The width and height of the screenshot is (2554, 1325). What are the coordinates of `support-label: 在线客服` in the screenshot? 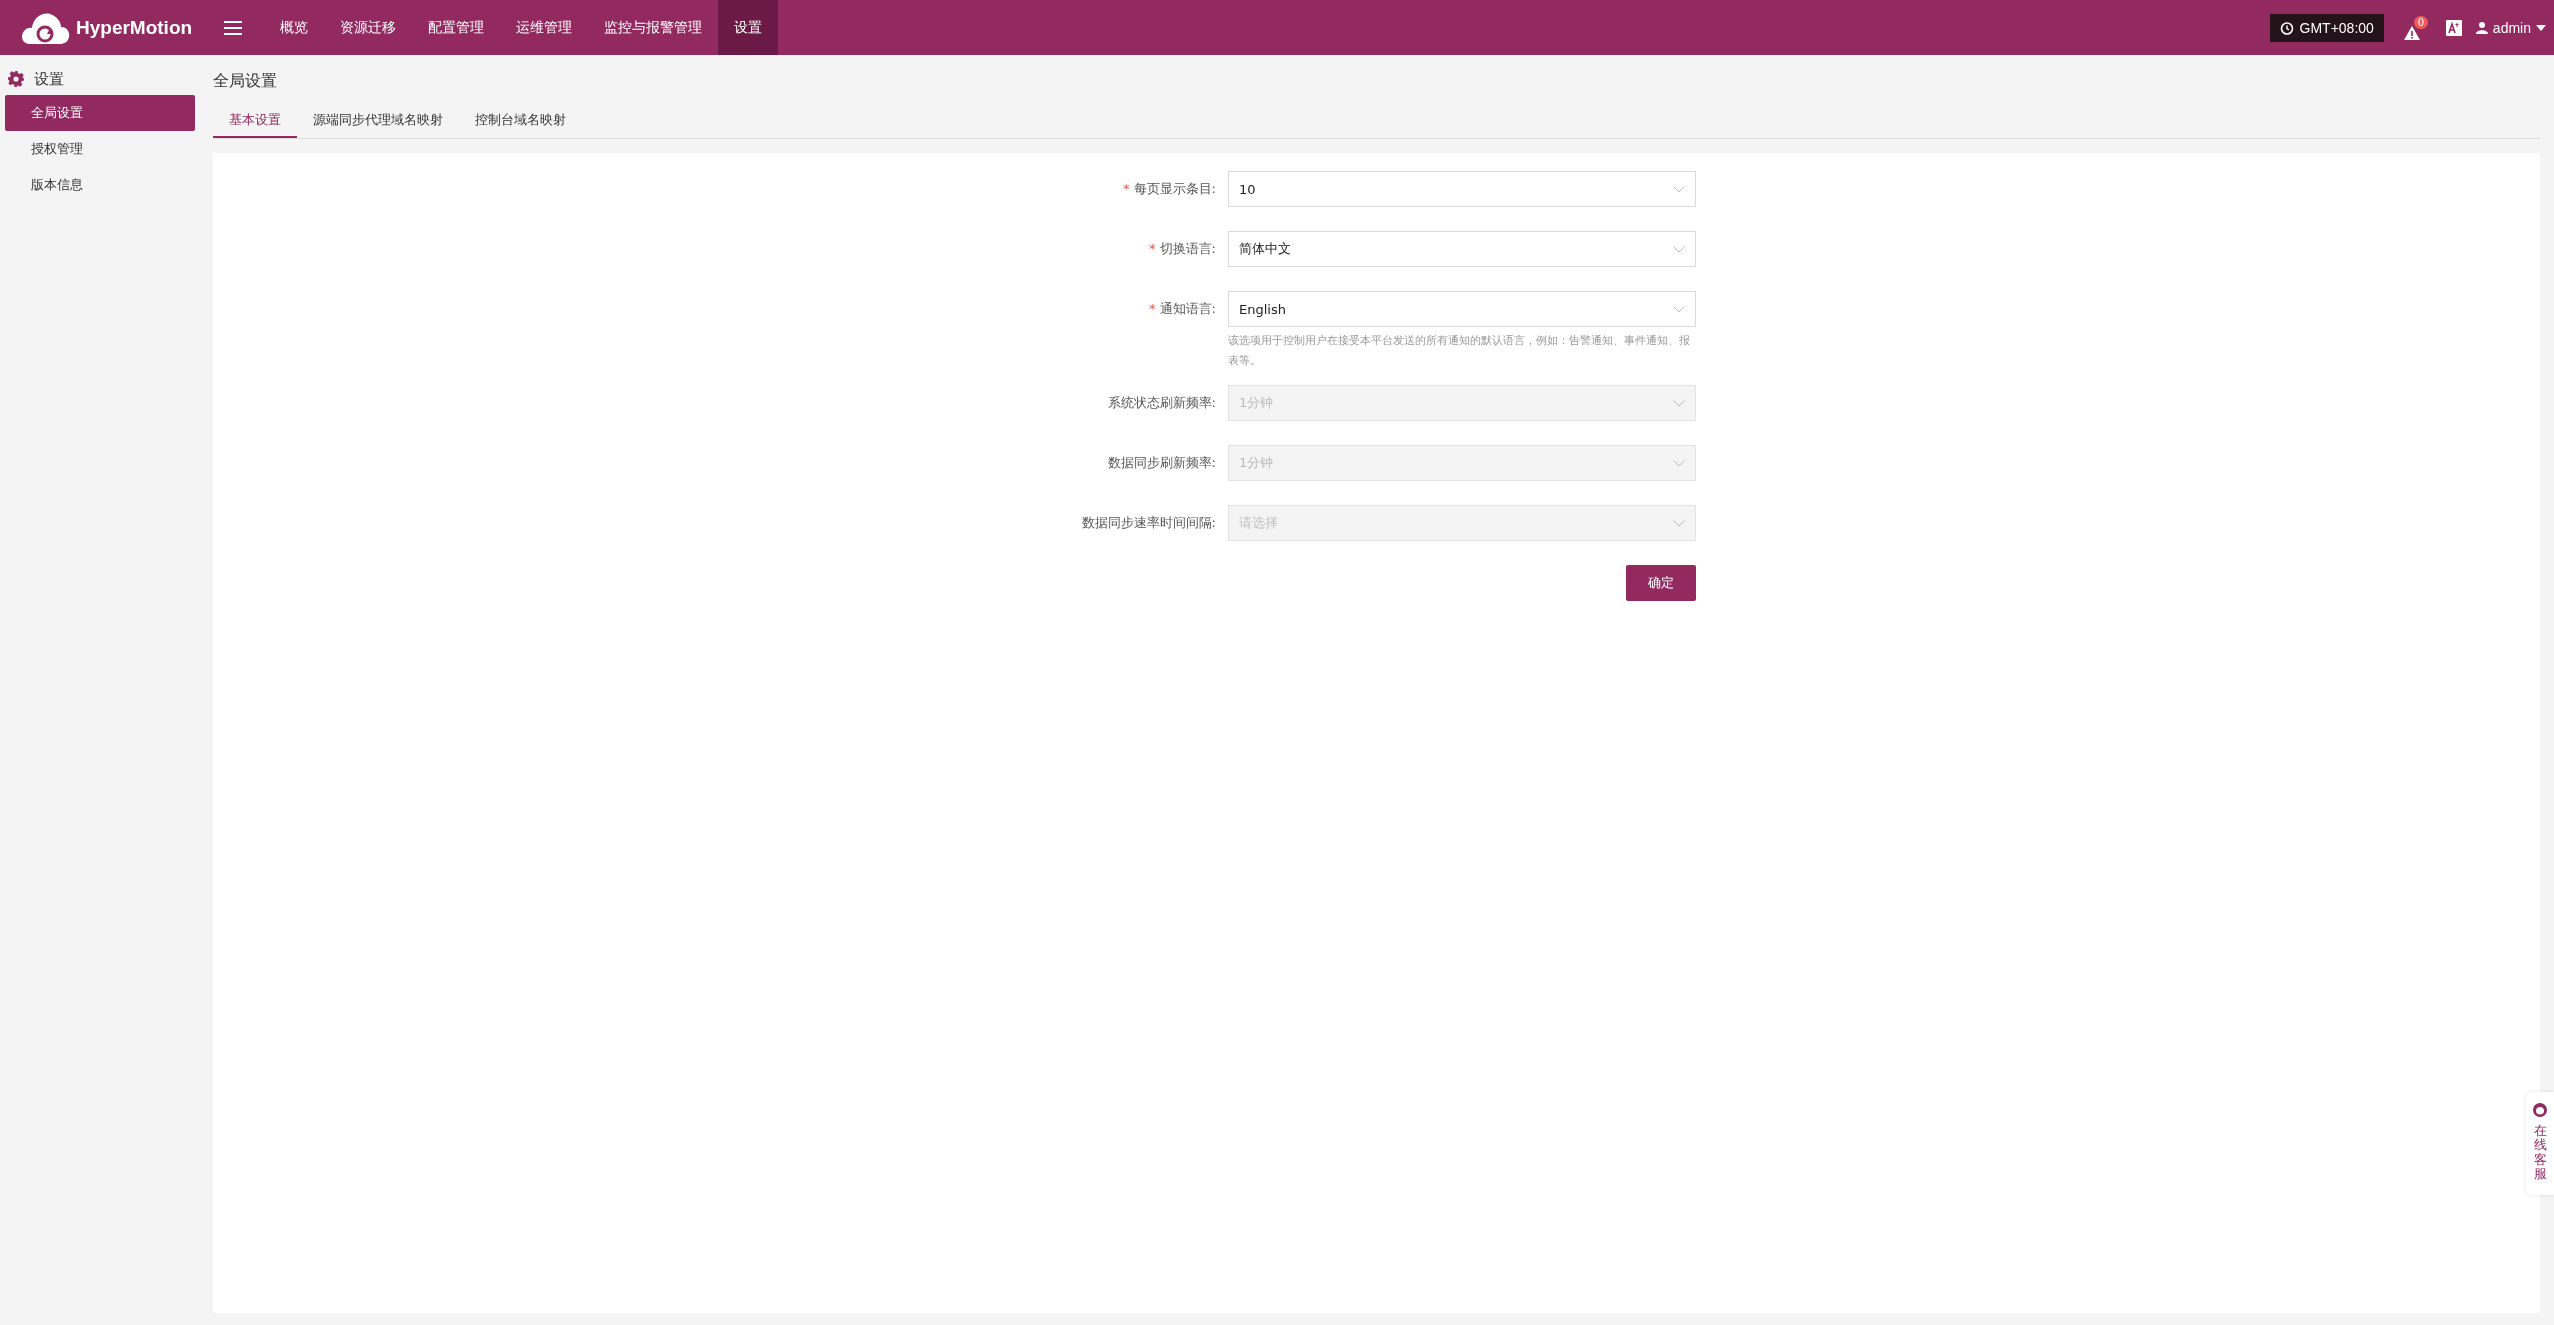 It's located at (2540, 1153).